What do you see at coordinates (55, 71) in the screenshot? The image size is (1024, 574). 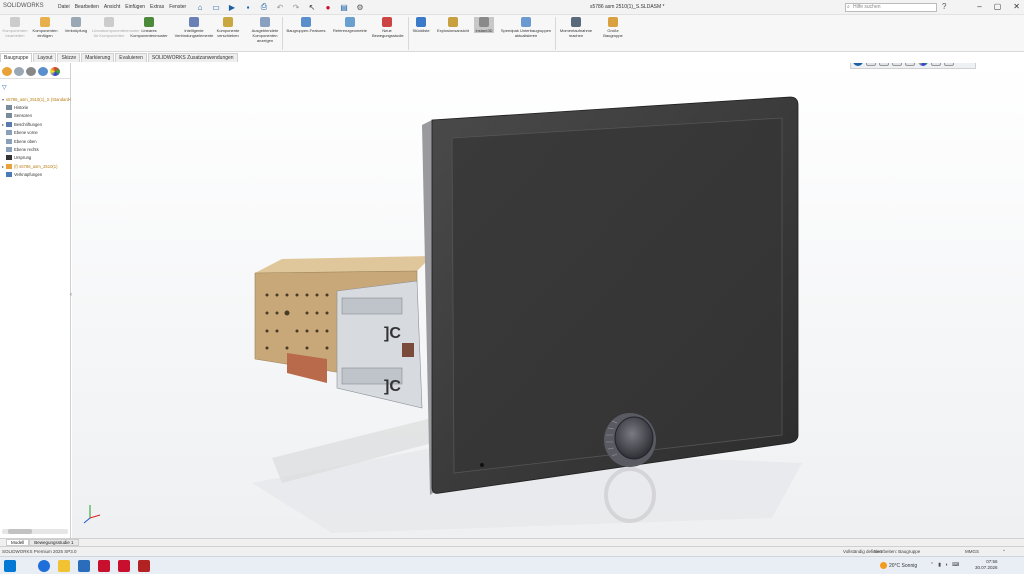 I see `display-manager-tab-icon` at bounding box center [55, 71].